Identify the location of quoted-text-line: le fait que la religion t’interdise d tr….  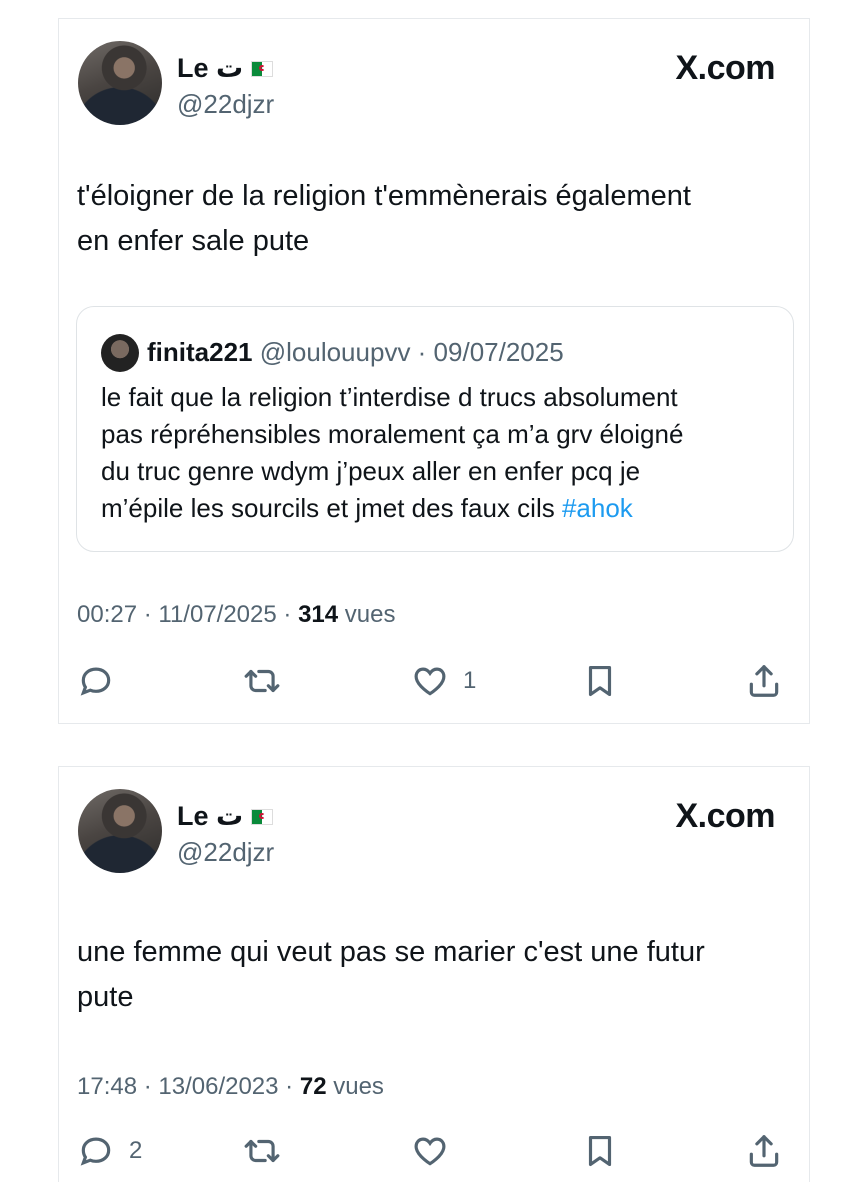
(389, 397).